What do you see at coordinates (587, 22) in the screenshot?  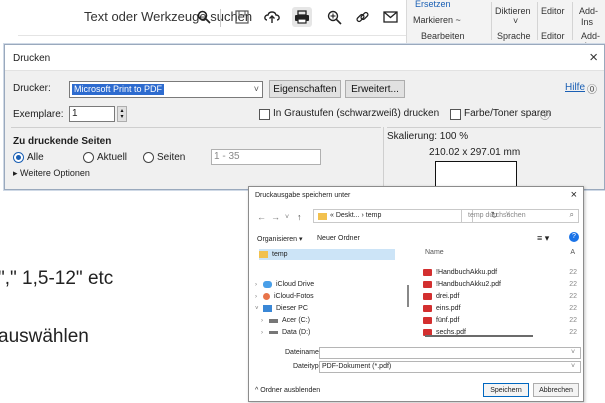 I see `ribbon-addins-line2: Ins` at bounding box center [587, 22].